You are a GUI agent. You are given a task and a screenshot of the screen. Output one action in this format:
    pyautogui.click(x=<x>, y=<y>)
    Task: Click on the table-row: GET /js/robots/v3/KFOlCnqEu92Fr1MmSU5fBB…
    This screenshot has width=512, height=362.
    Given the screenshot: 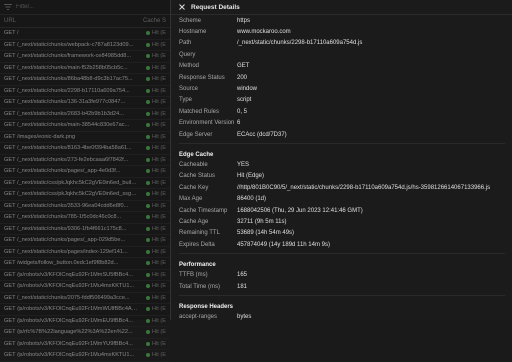 What is the action you would take?
    pyautogui.click(x=85, y=275)
    